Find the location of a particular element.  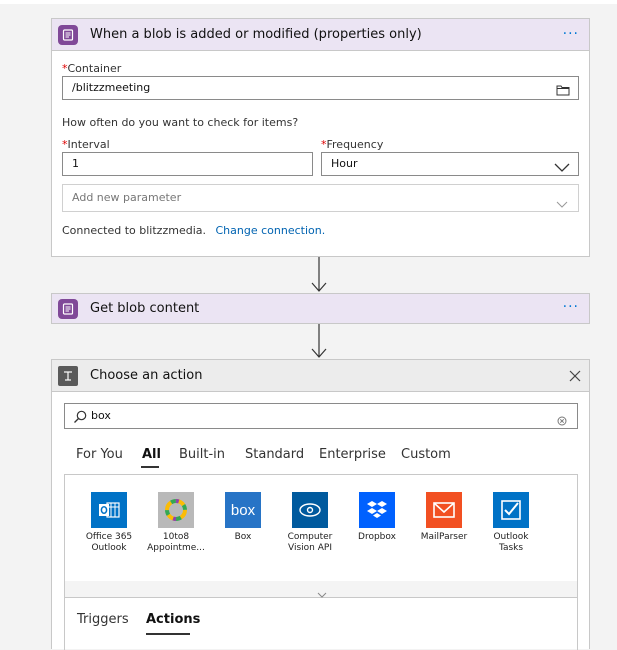

interval-input: 1 is located at coordinates (187, 164).